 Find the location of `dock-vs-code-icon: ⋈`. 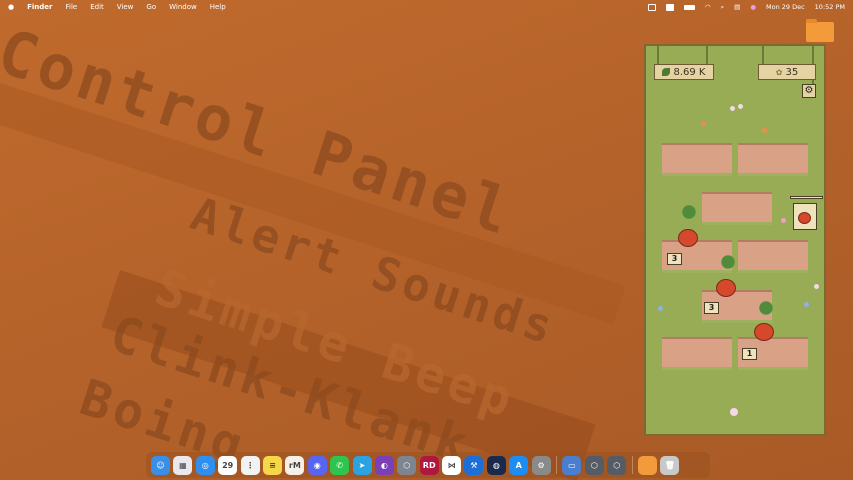

dock-vs-code-icon: ⋈ is located at coordinates (452, 465).